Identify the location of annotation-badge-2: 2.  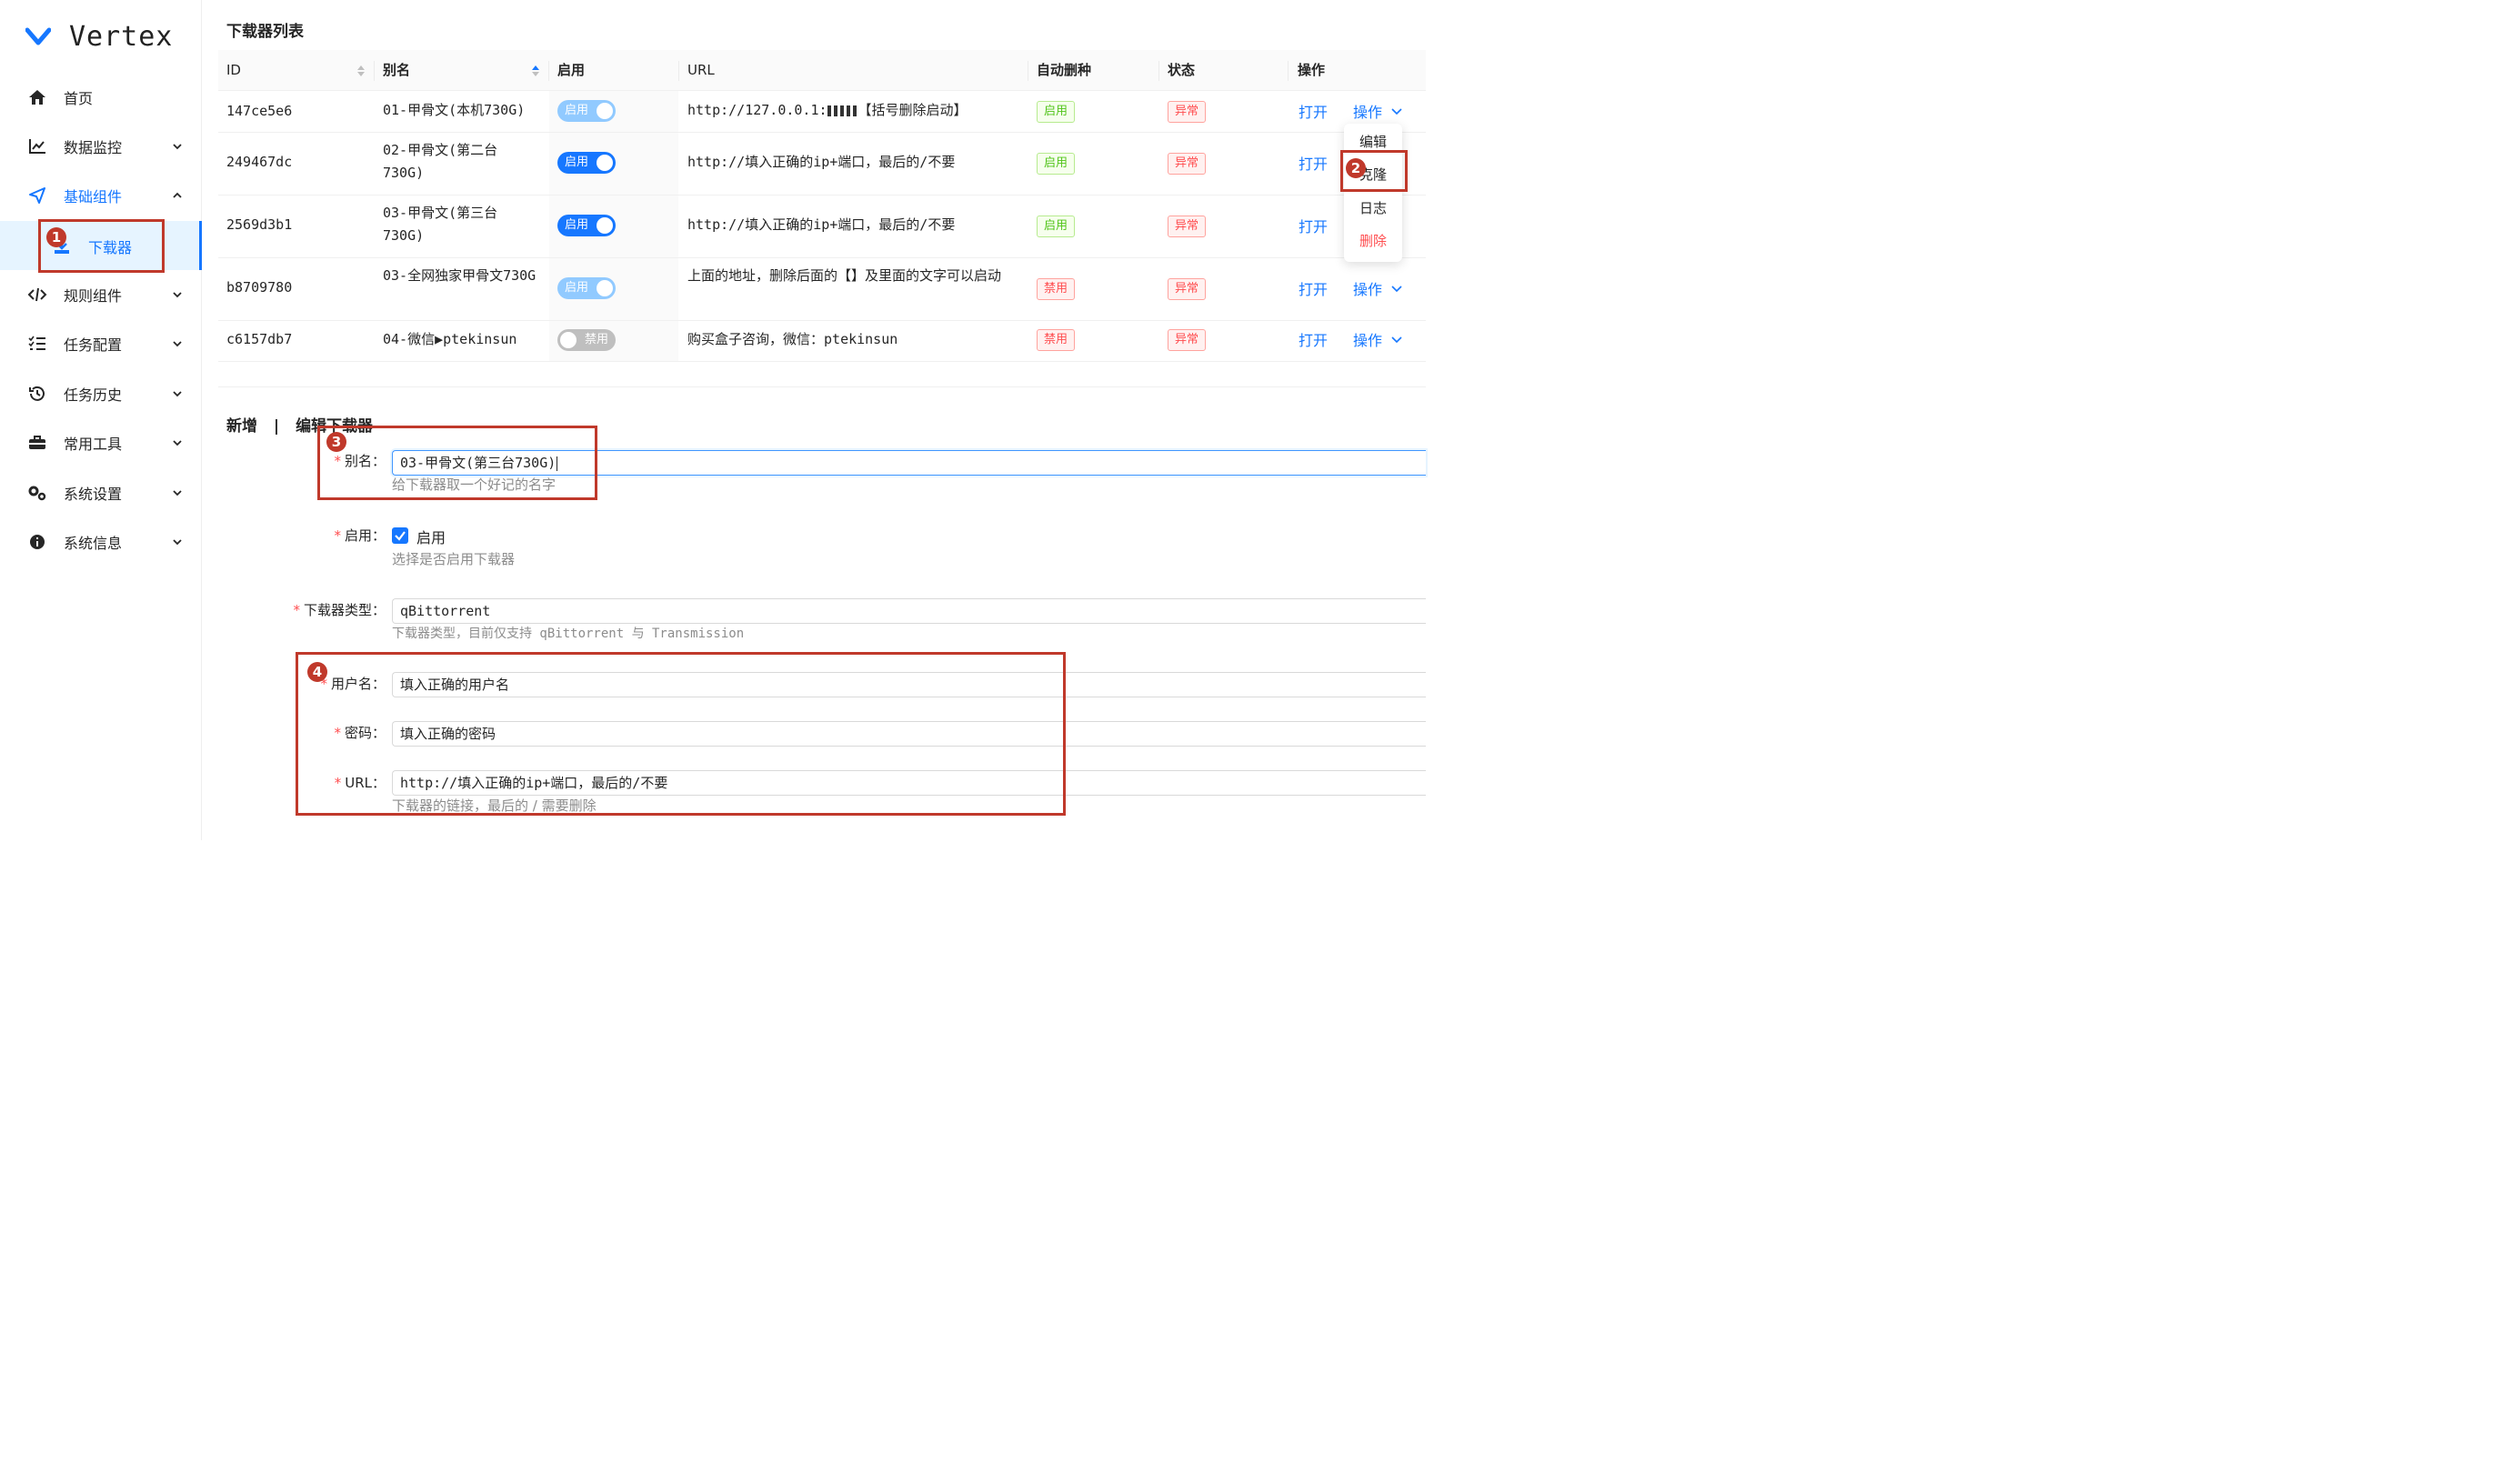
(1356, 168).